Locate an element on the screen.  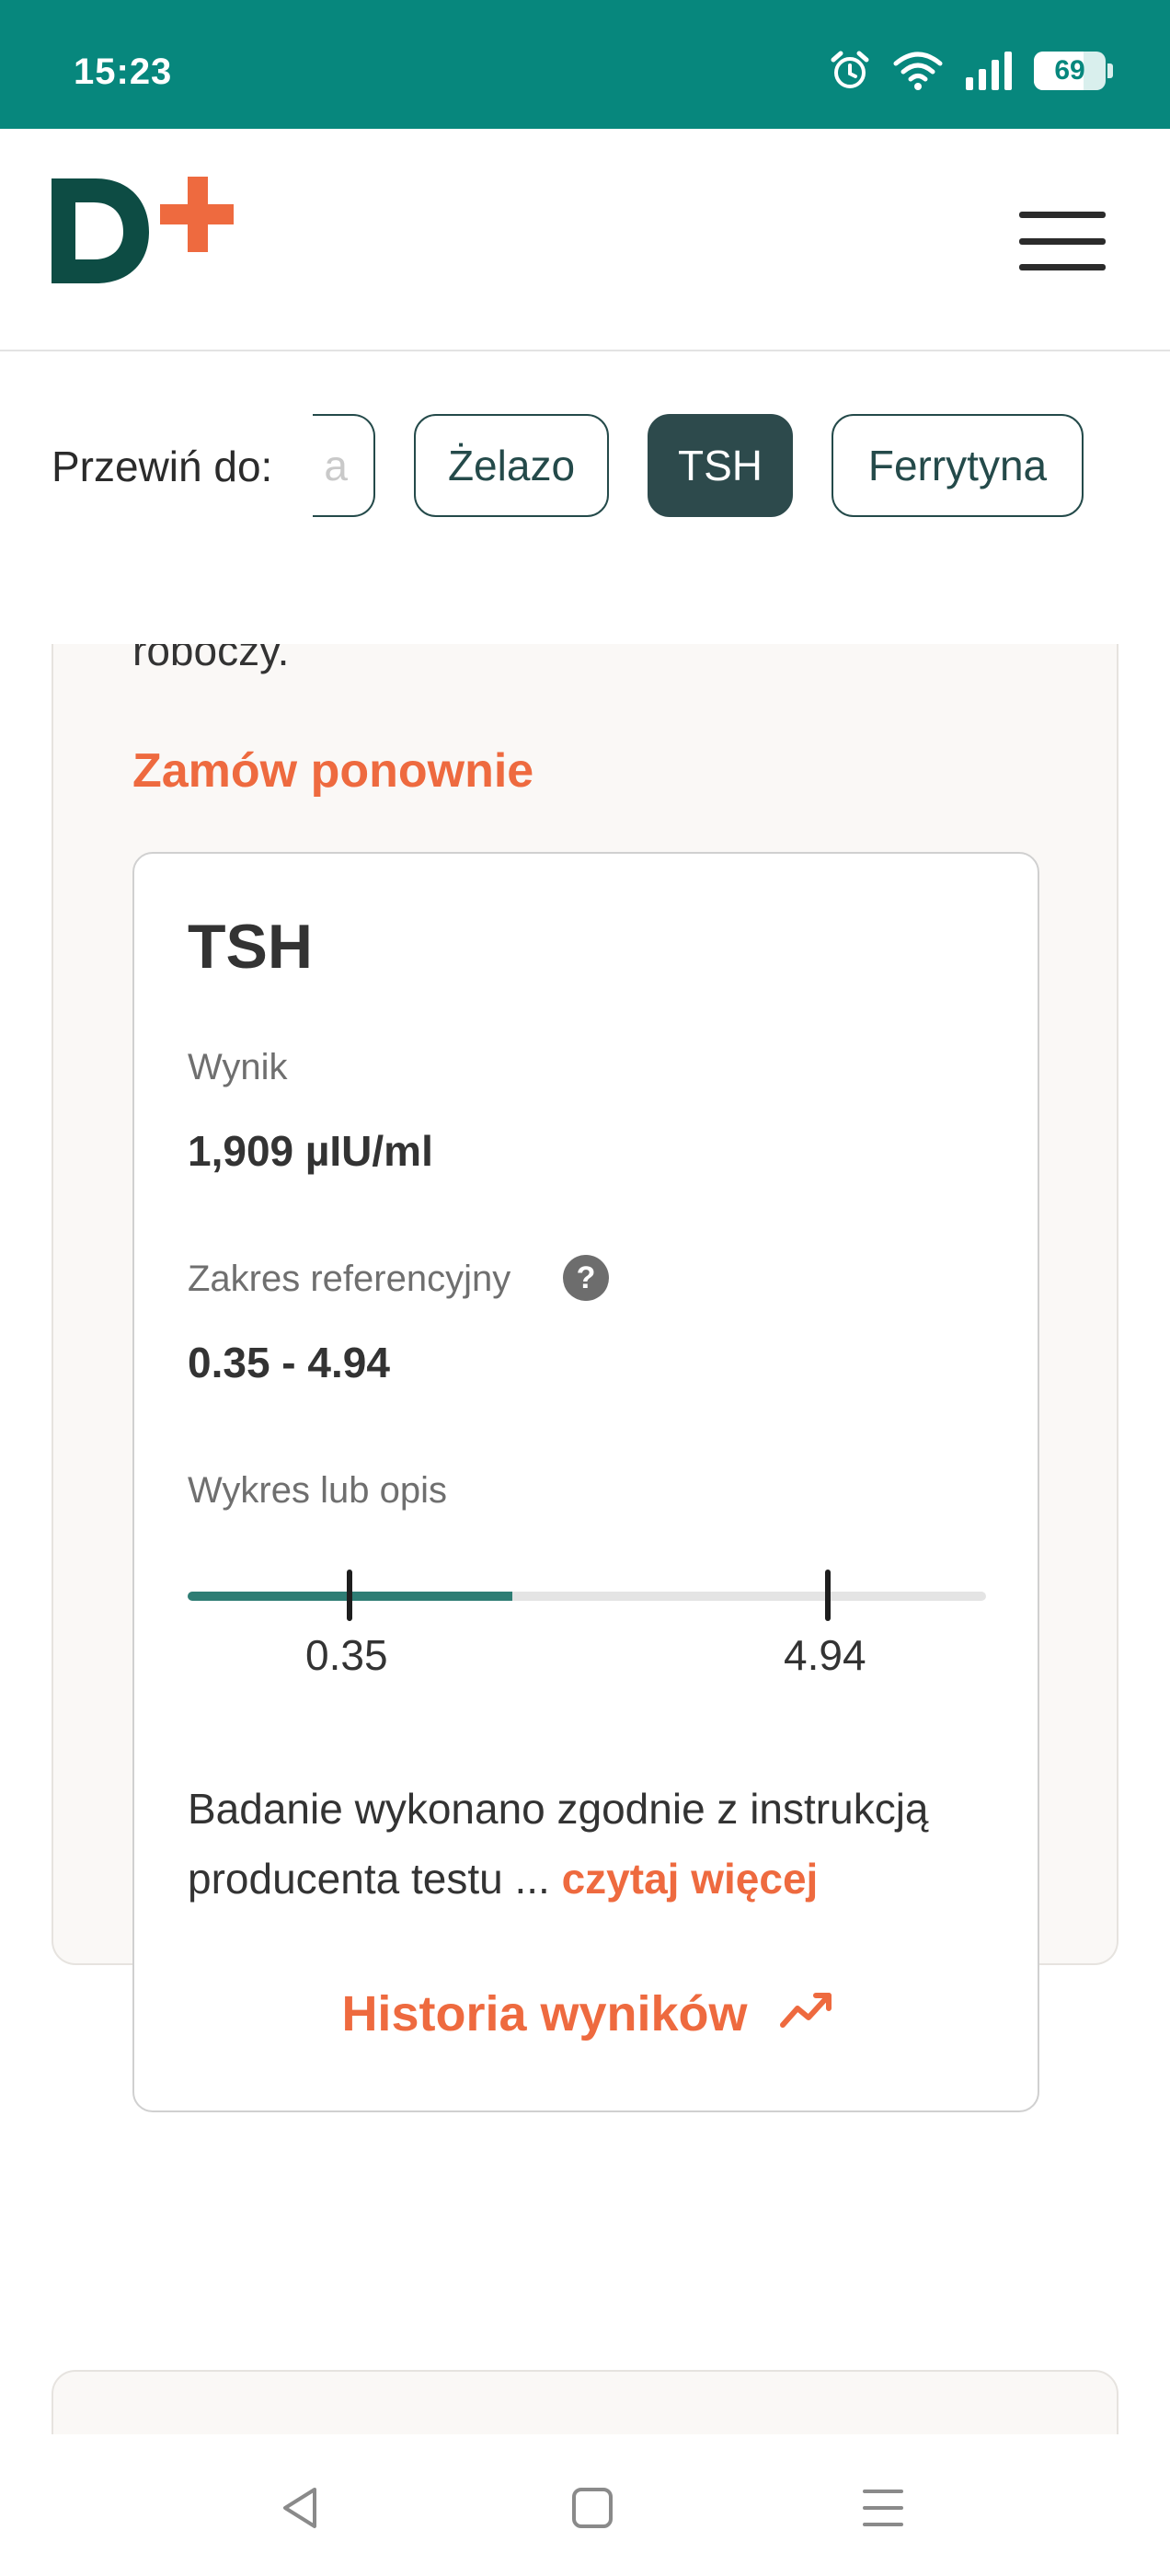
recents-icon is located at coordinates (883, 2508).